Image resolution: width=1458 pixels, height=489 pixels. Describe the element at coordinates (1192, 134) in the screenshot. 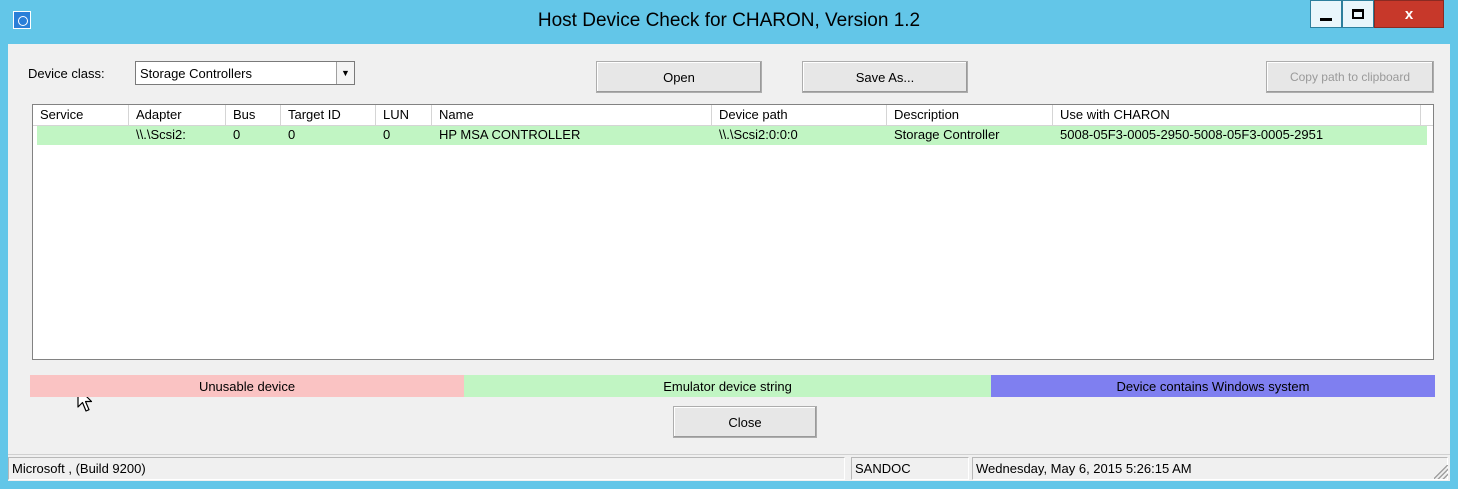

I see `cell-use-with-charon: 5008-05F3-0005-2950-5008-05F3-0005-2951` at that location.